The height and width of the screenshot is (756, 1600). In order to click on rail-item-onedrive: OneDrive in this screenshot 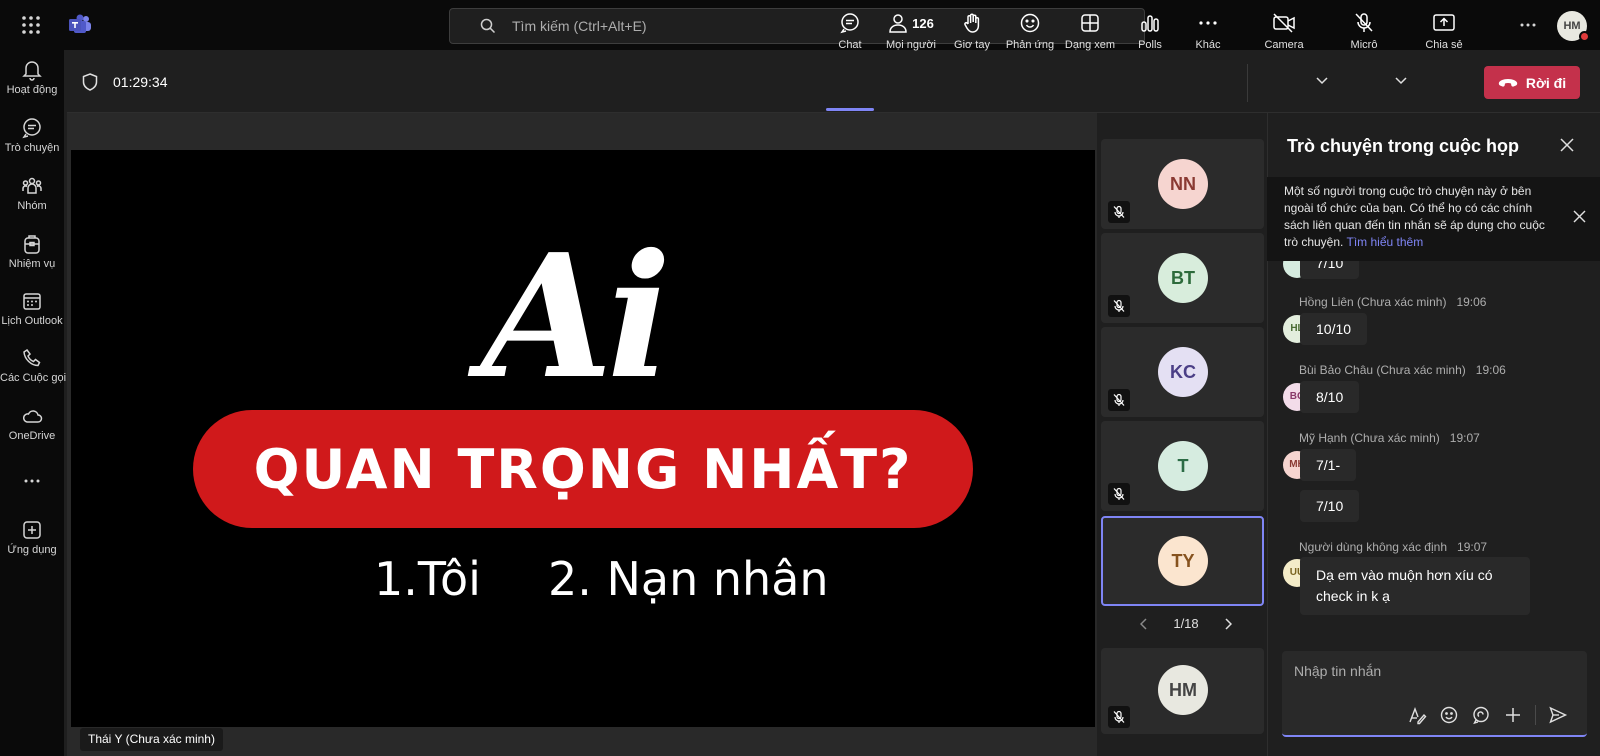, I will do `click(32, 423)`.